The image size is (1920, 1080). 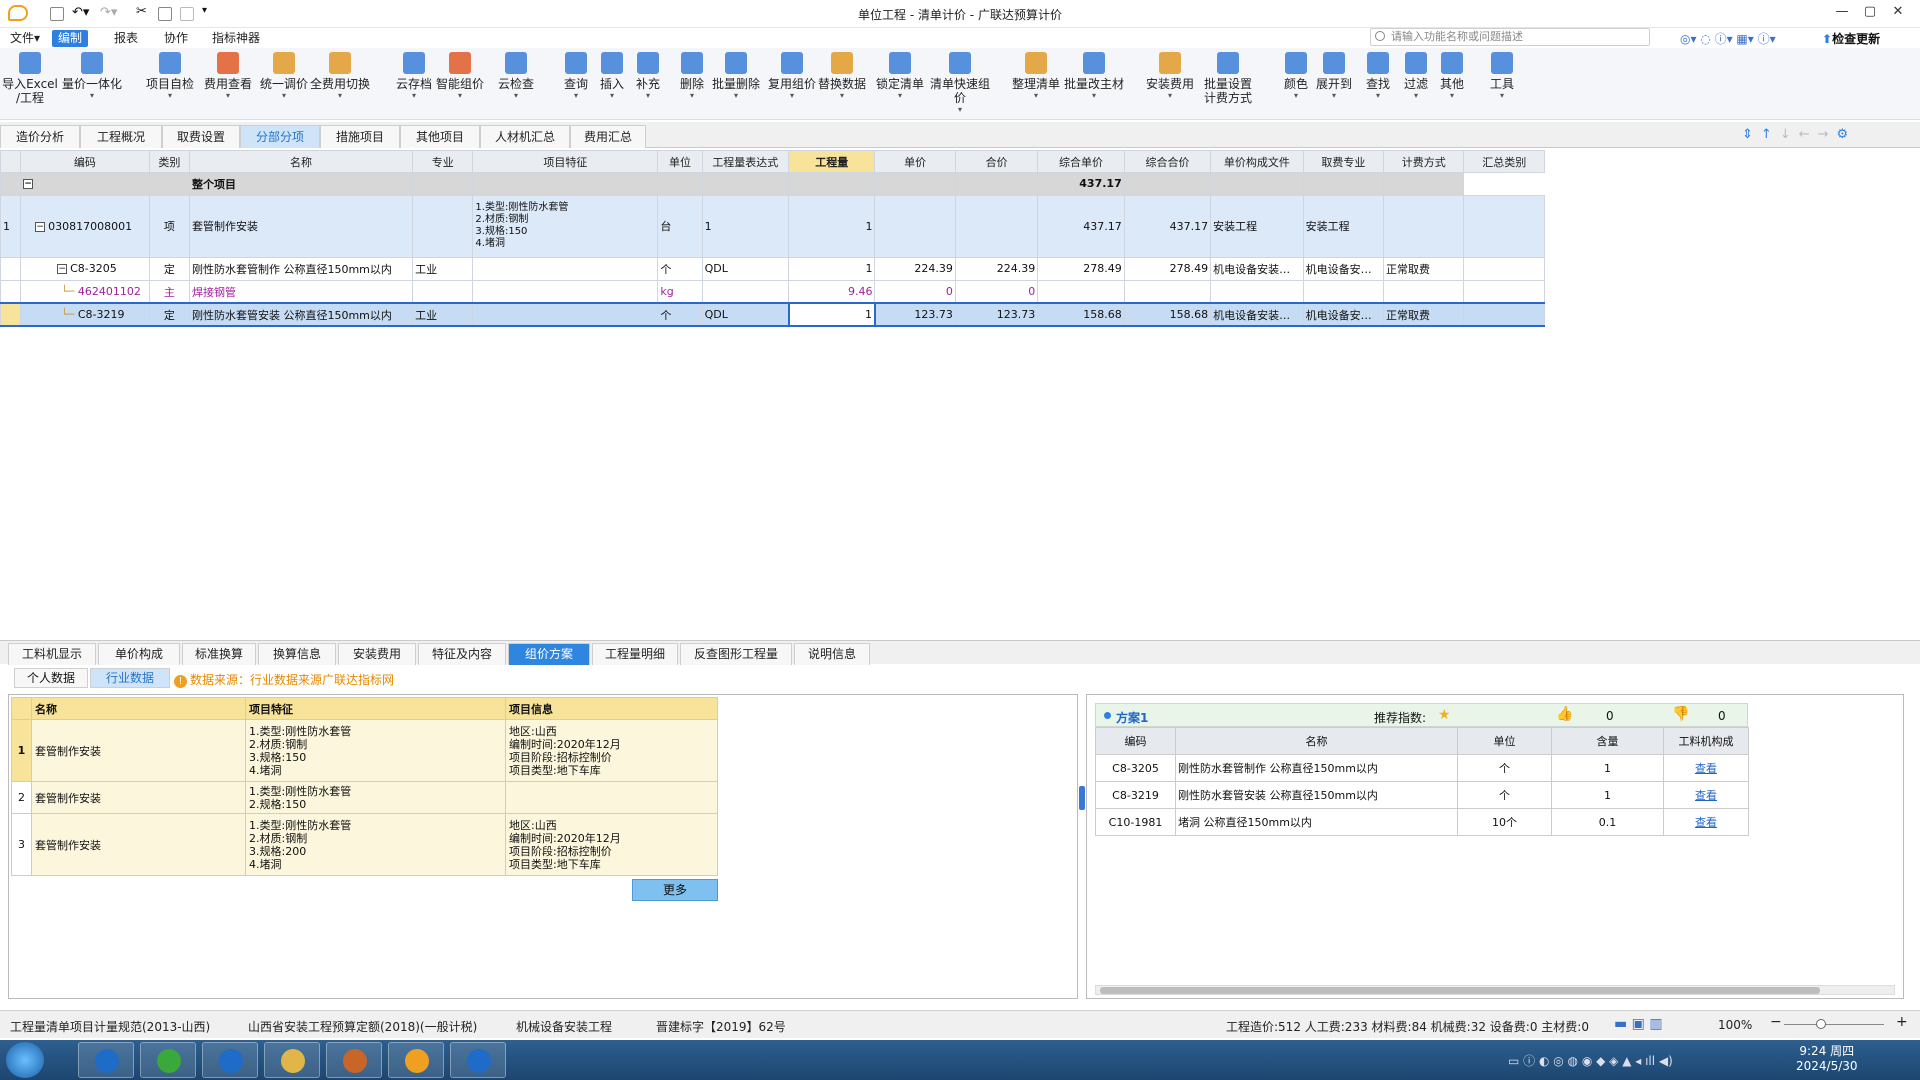 I want to click on grid-cell-uamount: 278.49, so click(x=1167, y=269).